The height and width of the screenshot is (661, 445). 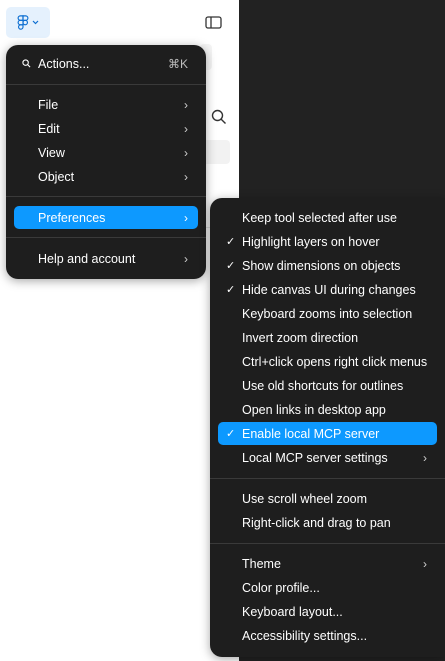 What do you see at coordinates (72, 217) in the screenshot?
I see `menu-item-label: Preferences` at bounding box center [72, 217].